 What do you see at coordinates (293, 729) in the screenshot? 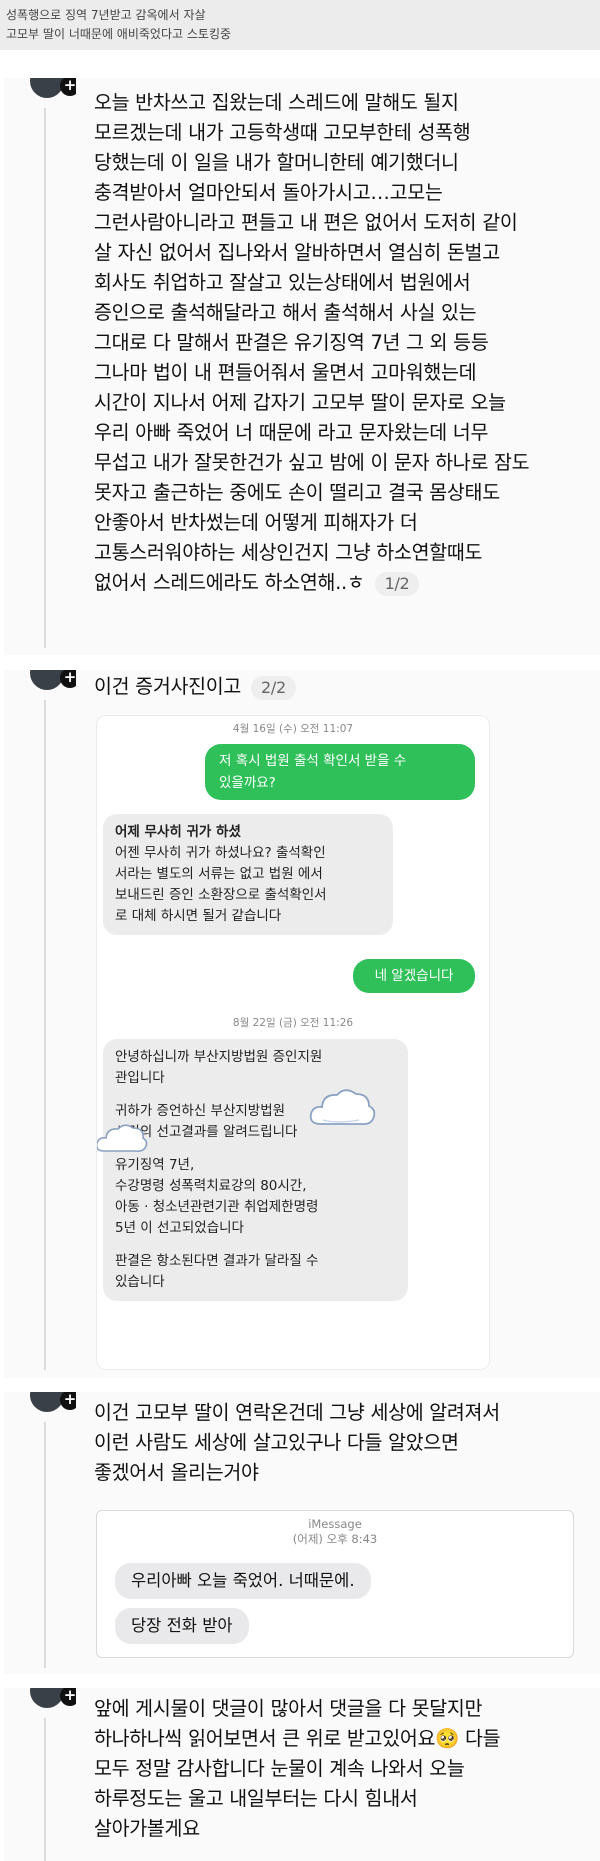
I see `message-date: 4월 16일 (수) 오전 11:07` at bounding box center [293, 729].